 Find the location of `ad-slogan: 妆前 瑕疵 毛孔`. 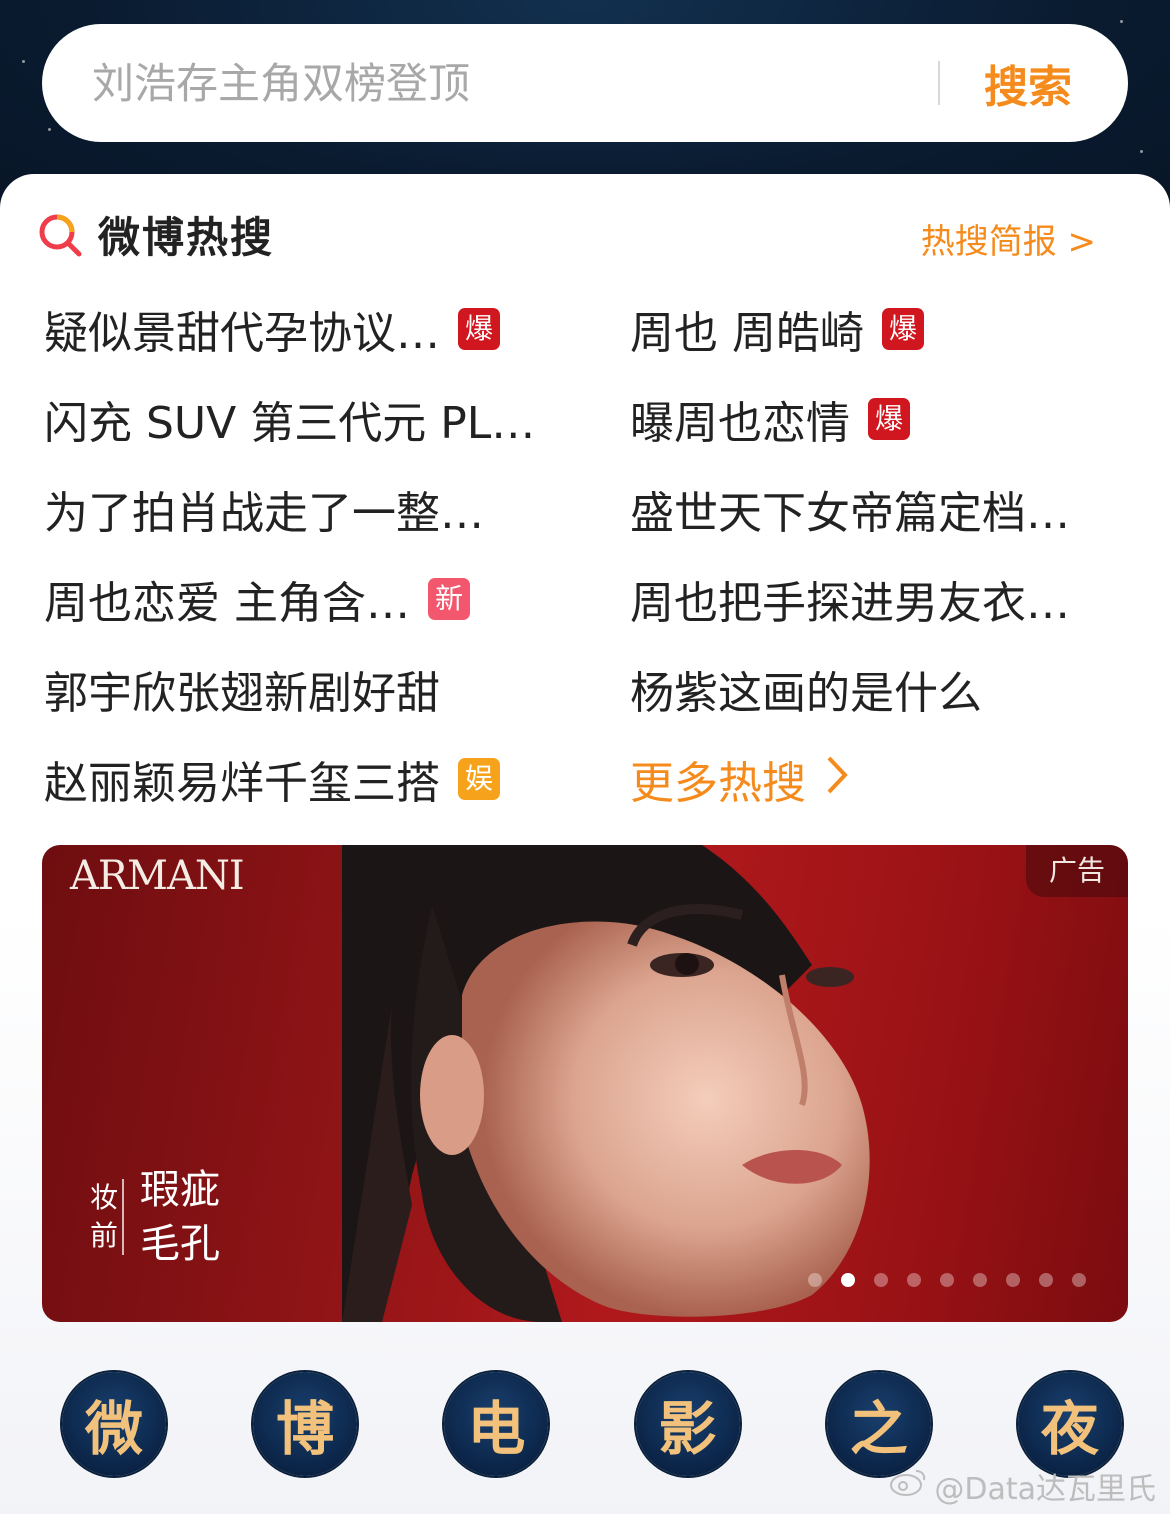

ad-slogan: 妆前 瑕疵 毛孔 is located at coordinates (155, 1217).